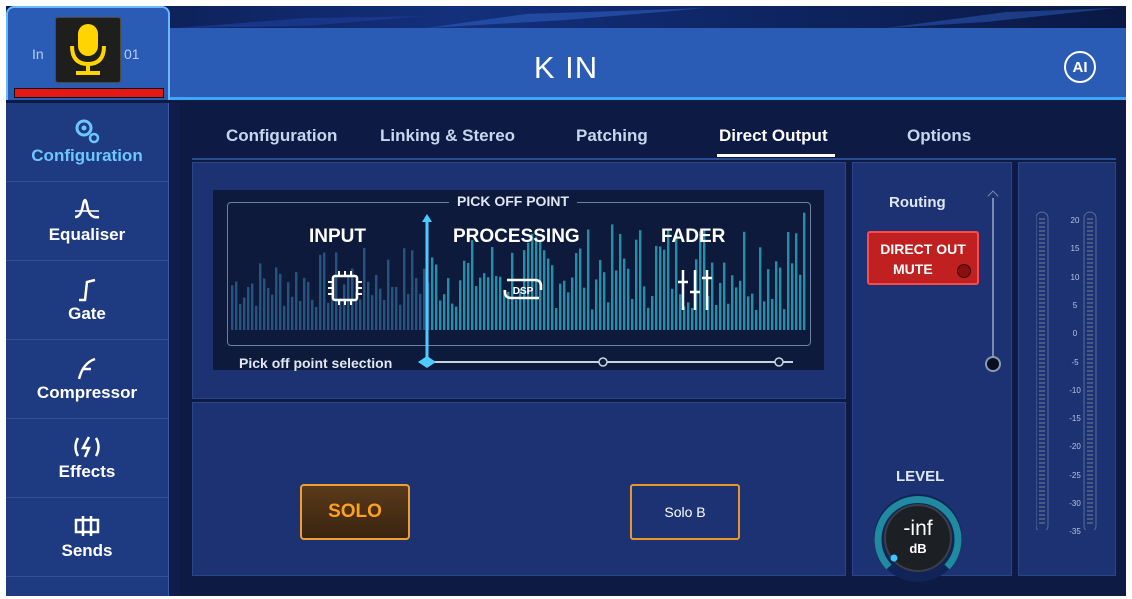  I want to click on sidebar-item-effects: Effects, so click(87, 458).